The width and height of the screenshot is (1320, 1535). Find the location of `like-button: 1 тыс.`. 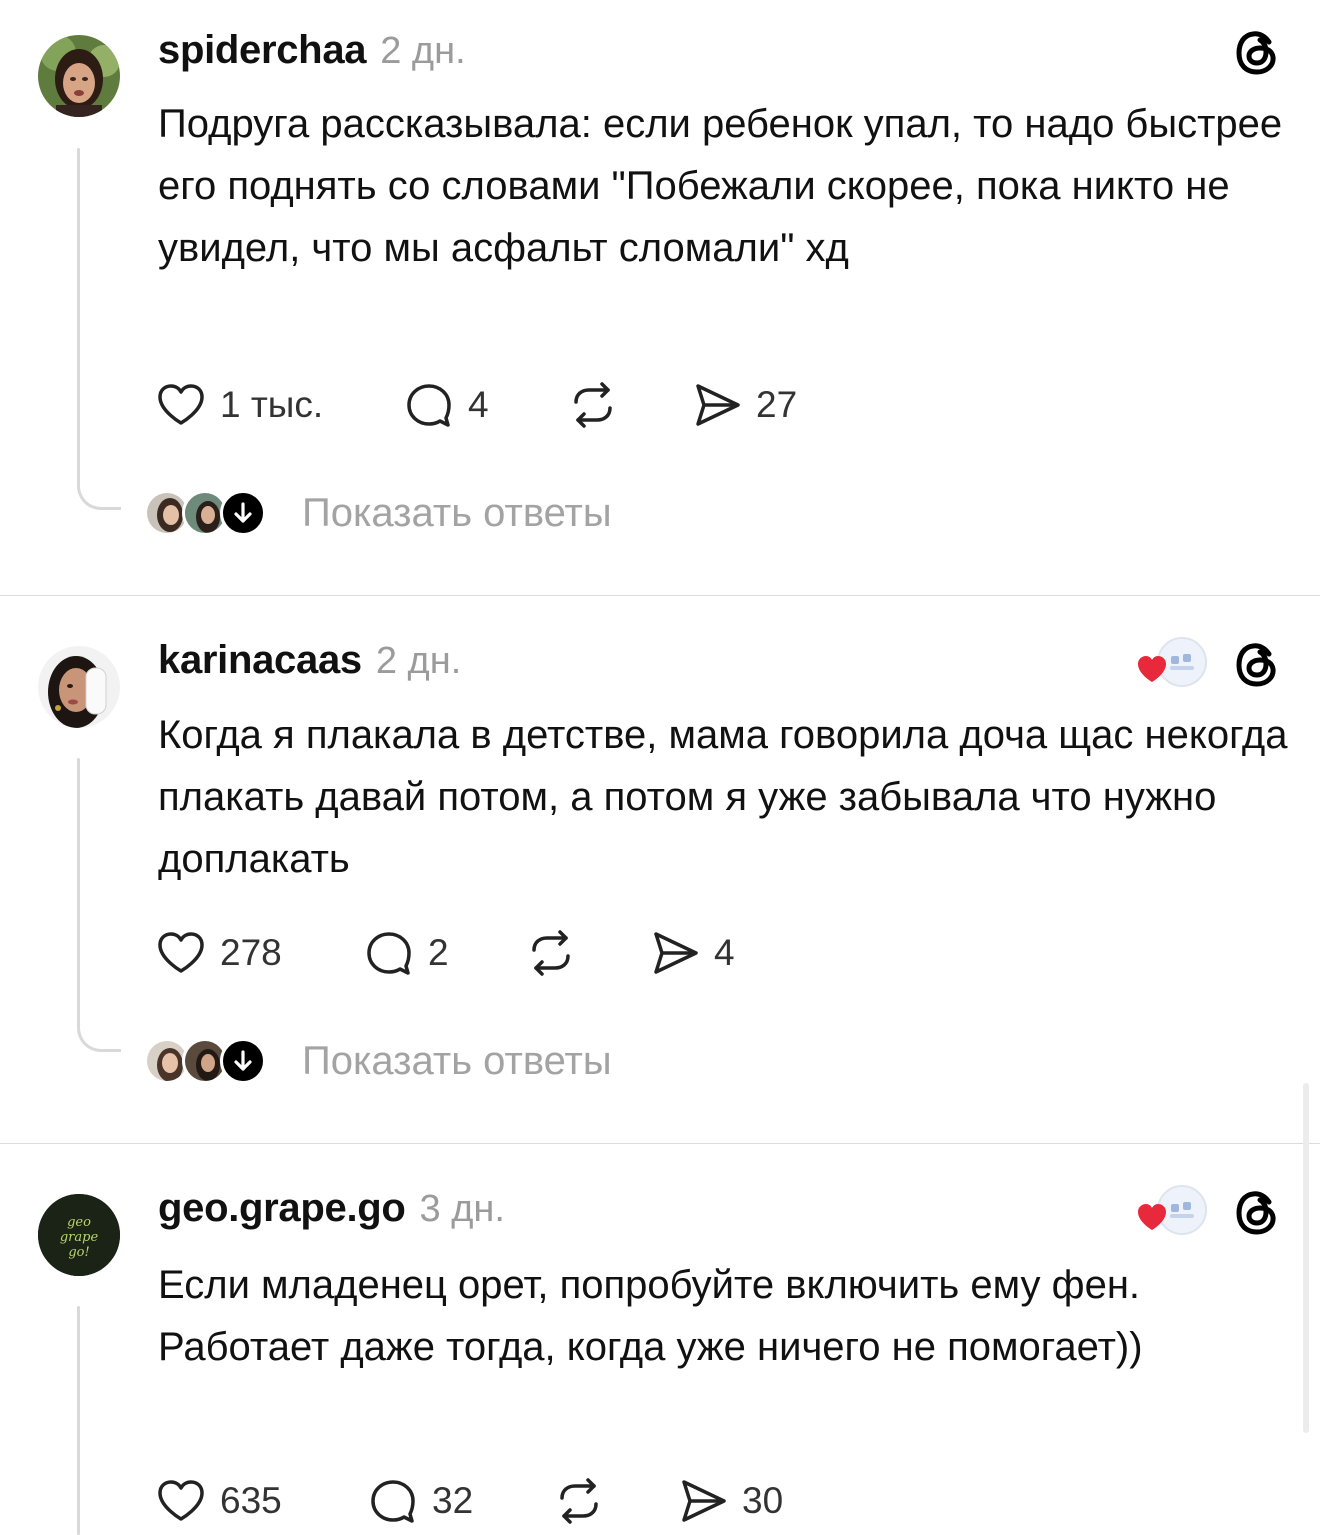

like-button: 1 тыс. is located at coordinates (239, 405).